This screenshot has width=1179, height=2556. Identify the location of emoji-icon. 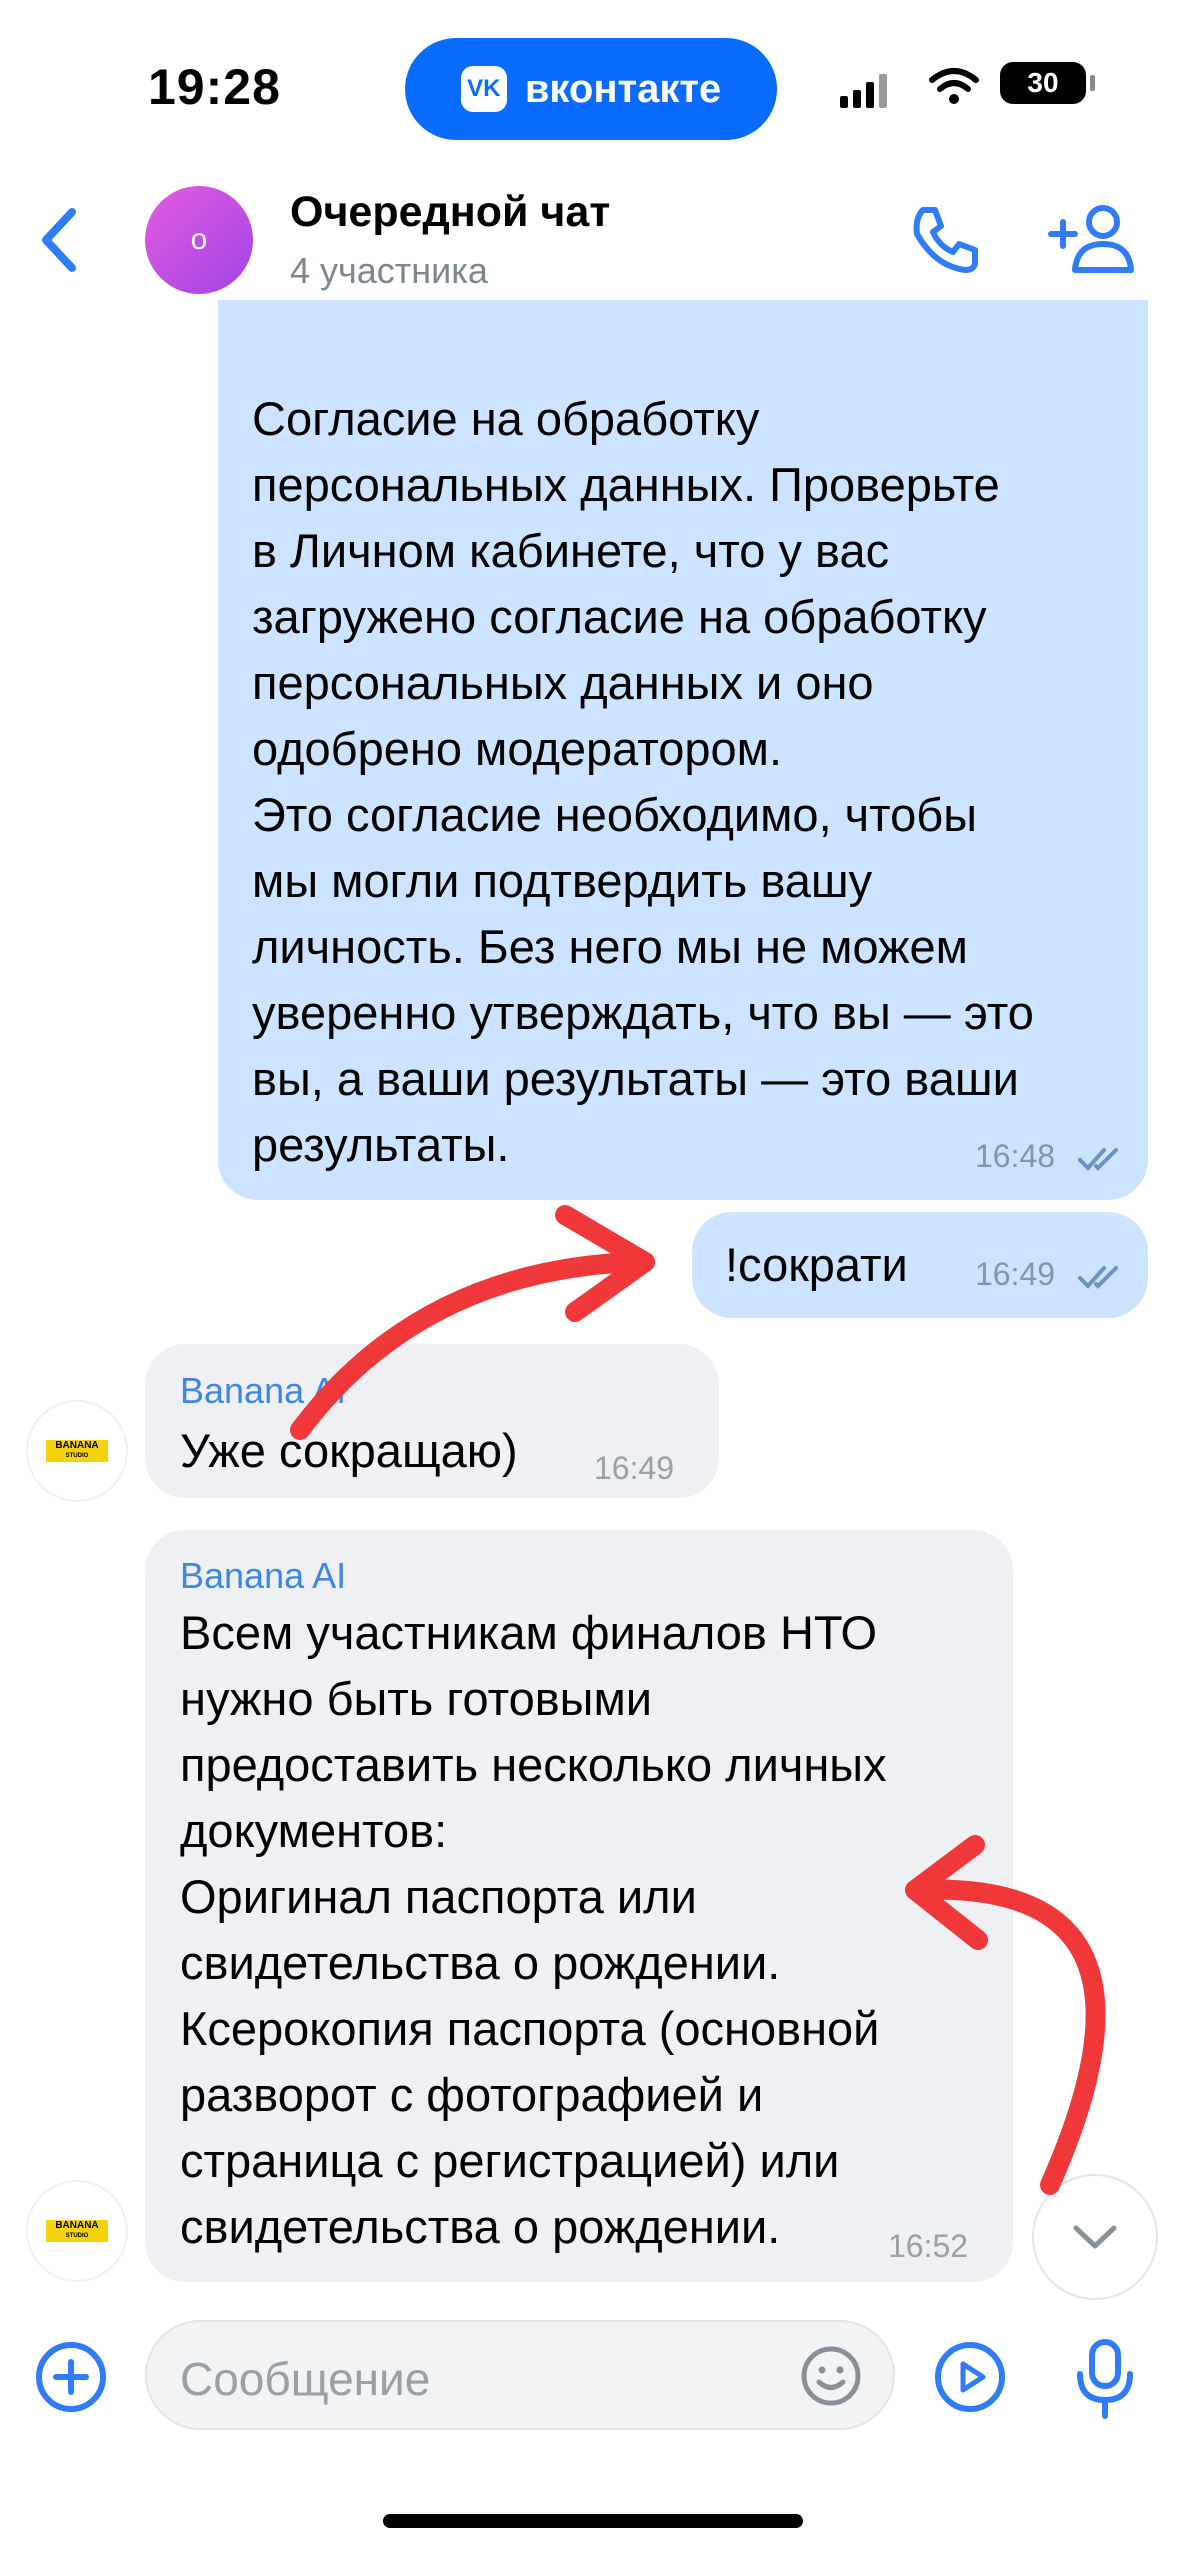
(831, 2376).